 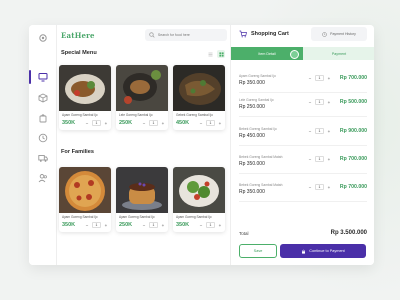 I want to click on section-title-families: For Families, so click(x=77, y=152).